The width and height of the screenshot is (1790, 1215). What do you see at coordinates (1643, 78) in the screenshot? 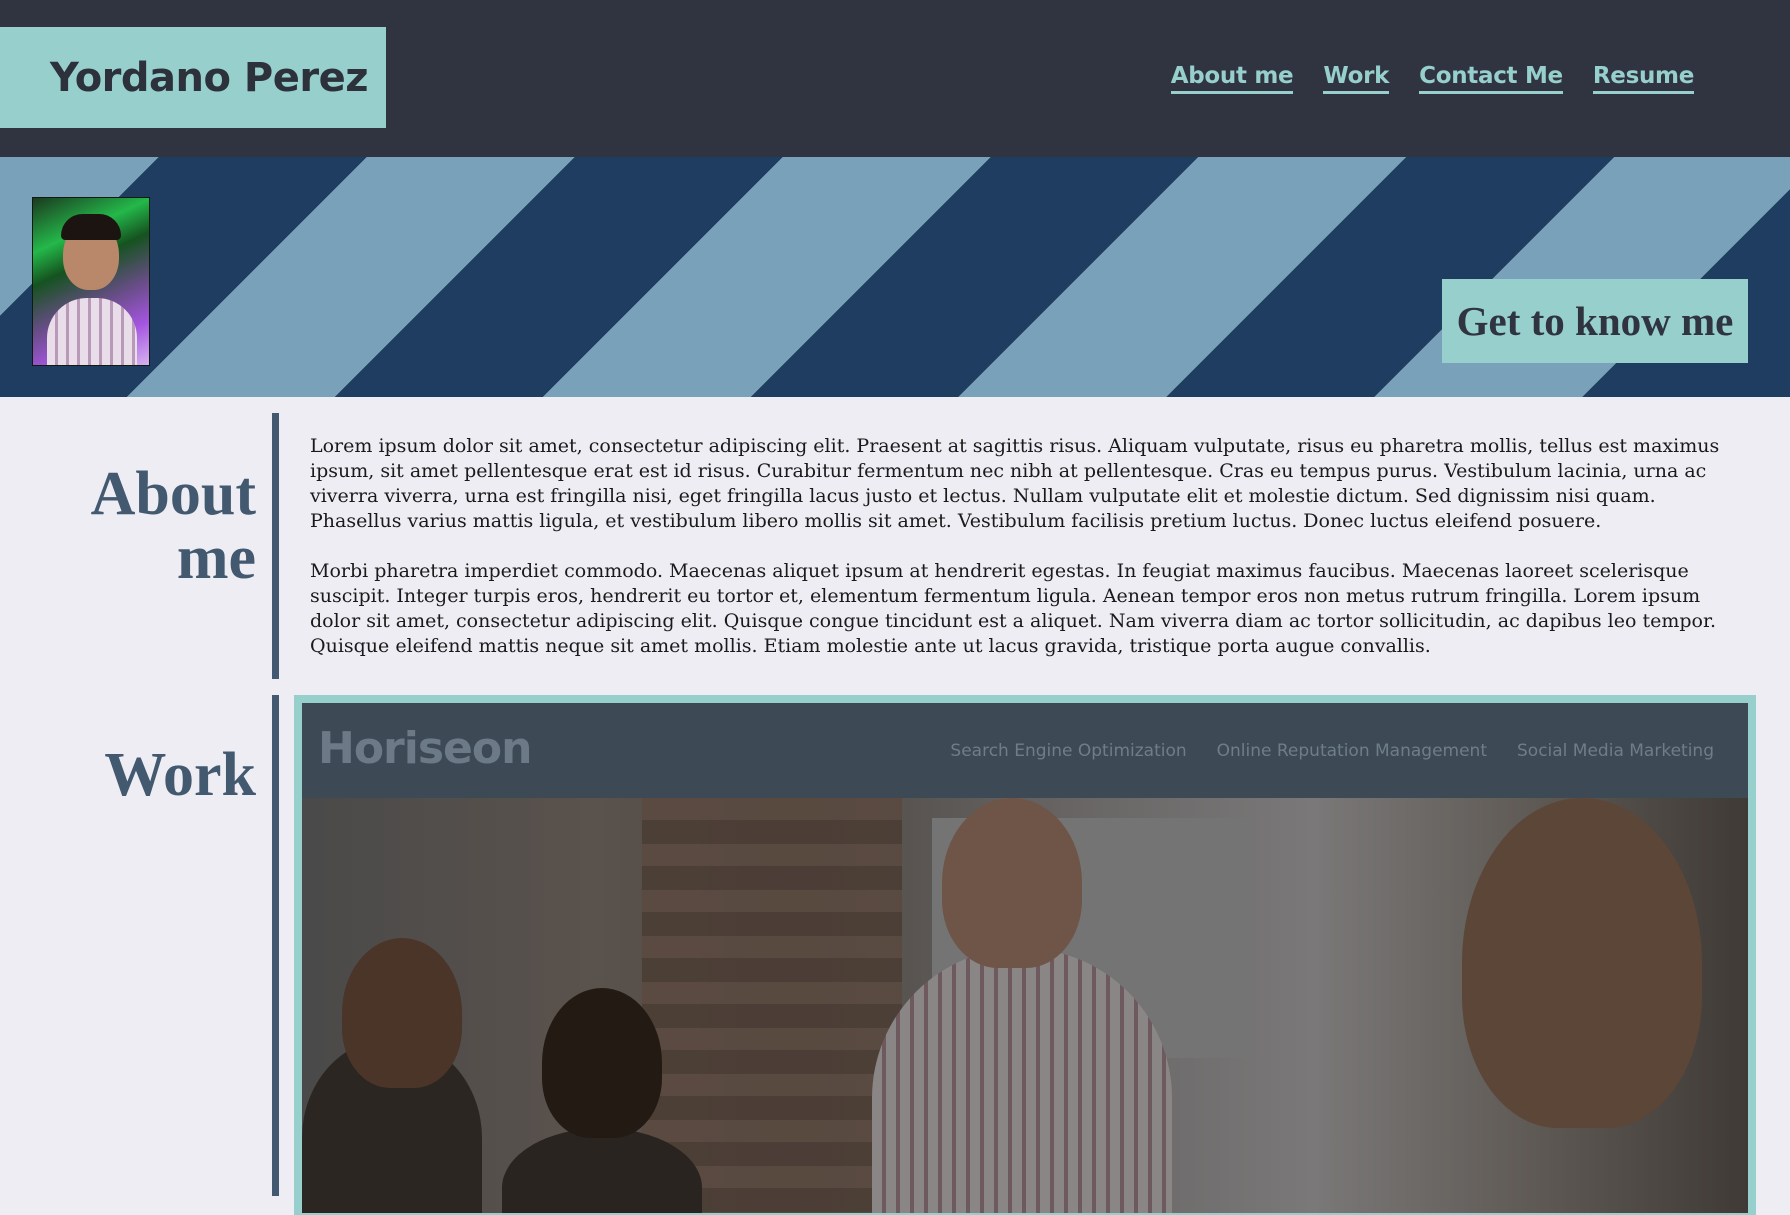
I see `nav-link-resume: Resume` at bounding box center [1643, 78].